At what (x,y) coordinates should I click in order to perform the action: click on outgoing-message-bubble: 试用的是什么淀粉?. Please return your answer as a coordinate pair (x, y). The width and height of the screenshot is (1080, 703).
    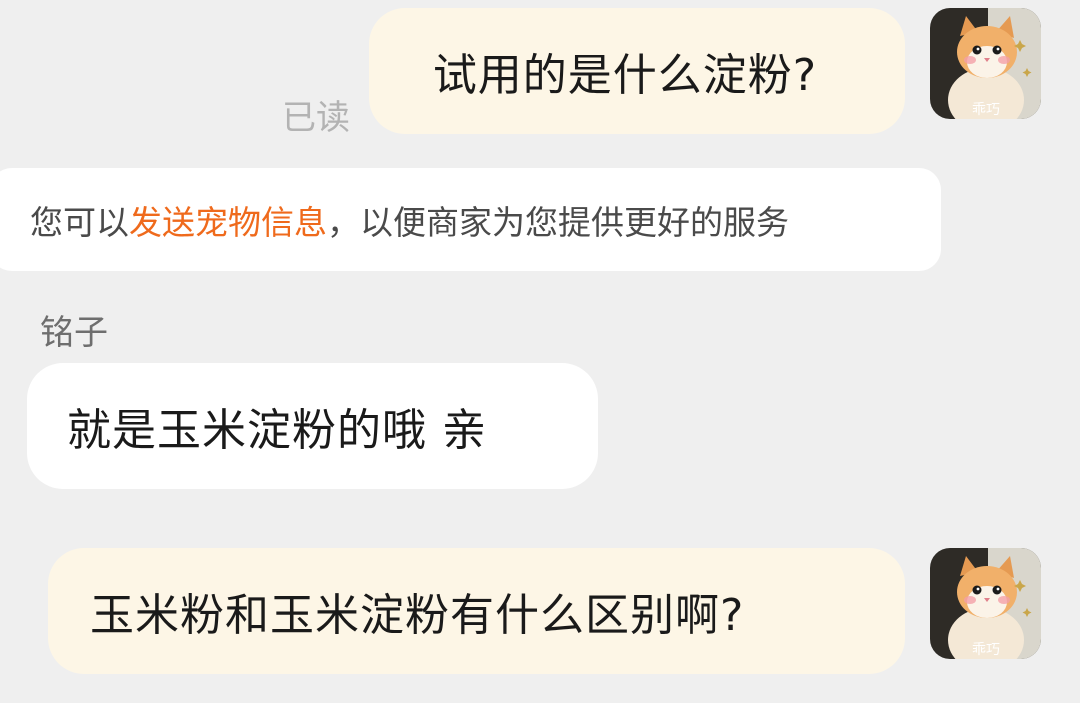
    Looking at the image, I should click on (637, 71).